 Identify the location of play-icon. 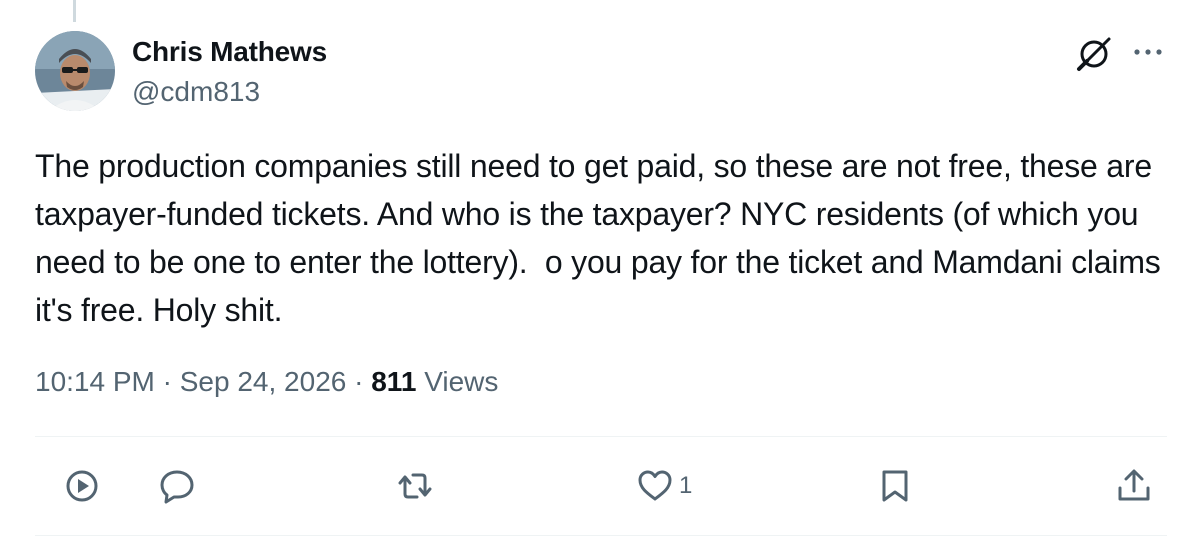
(82, 486).